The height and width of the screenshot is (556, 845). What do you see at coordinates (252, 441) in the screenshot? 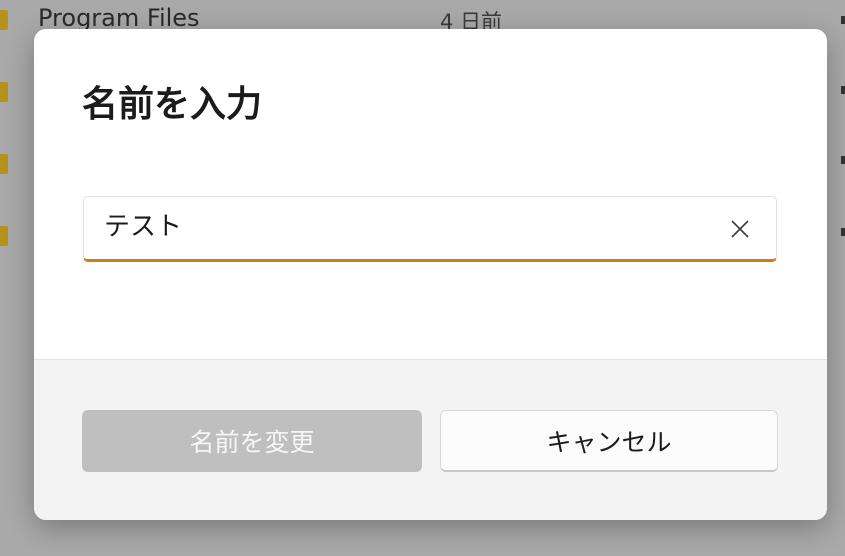
I see `rename-button: 名前を変更` at bounding box center [252, 441].